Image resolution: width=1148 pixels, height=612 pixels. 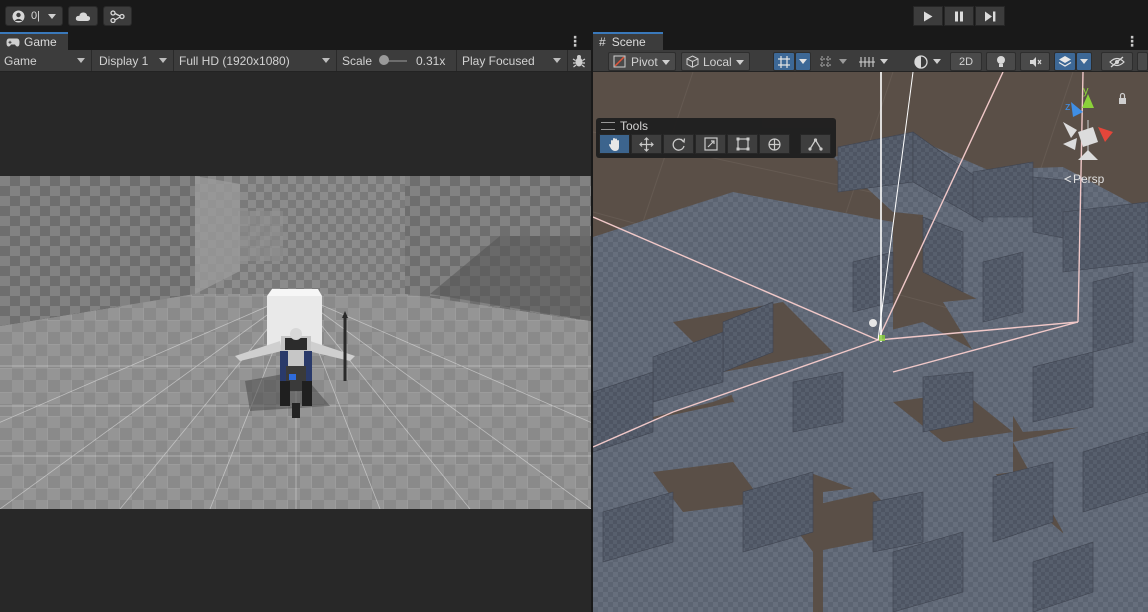 I want to click on snap-increment-icon, so click(x=826, y=61).